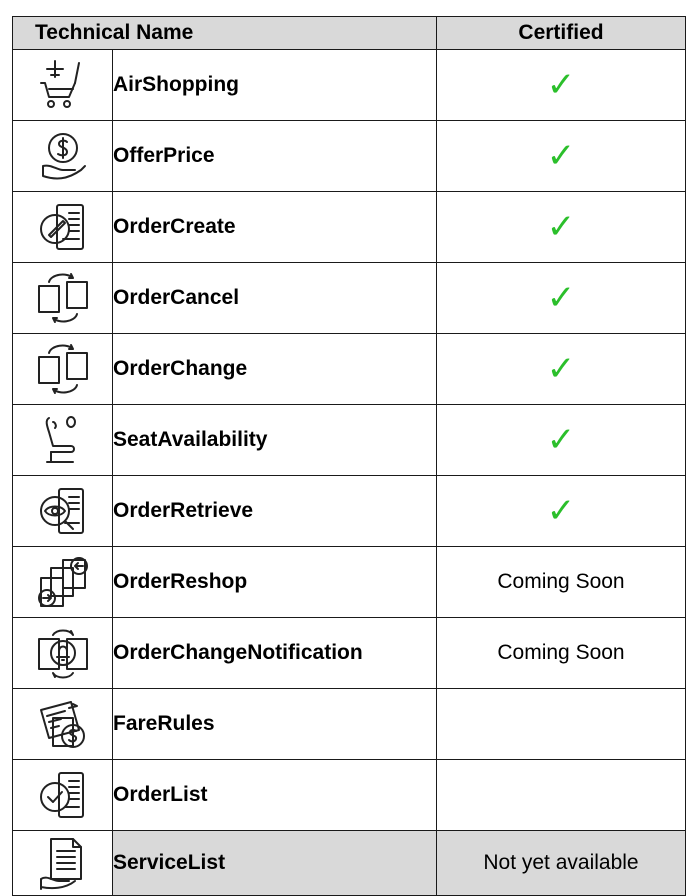 The image size is (697, 896). I want to click on table-row: OrderReshop Coming Soon, so click(349, 582).